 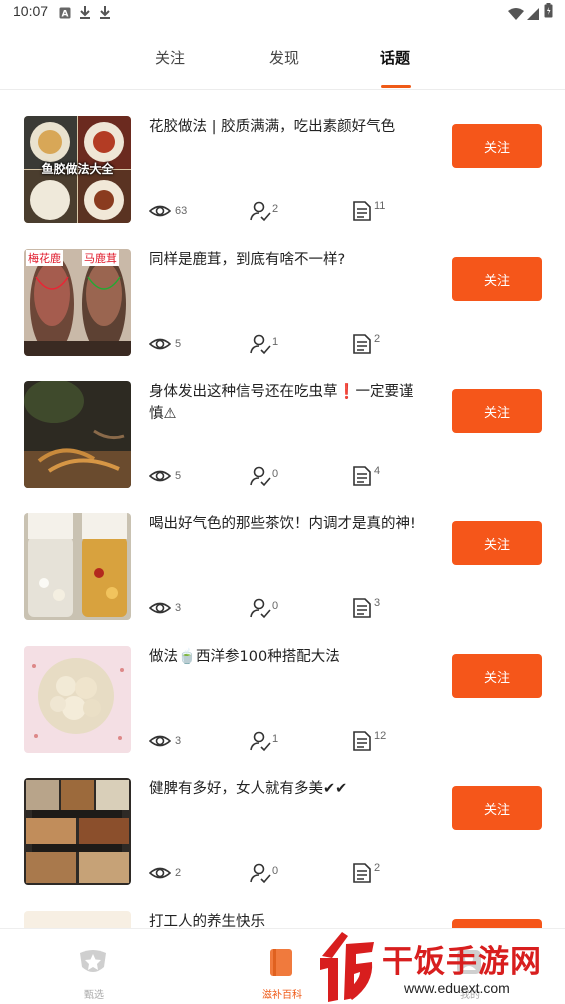 I want to click on topic-title: 同样是鹿茸，到底有啥不一样?, so click(x=286, y=260).